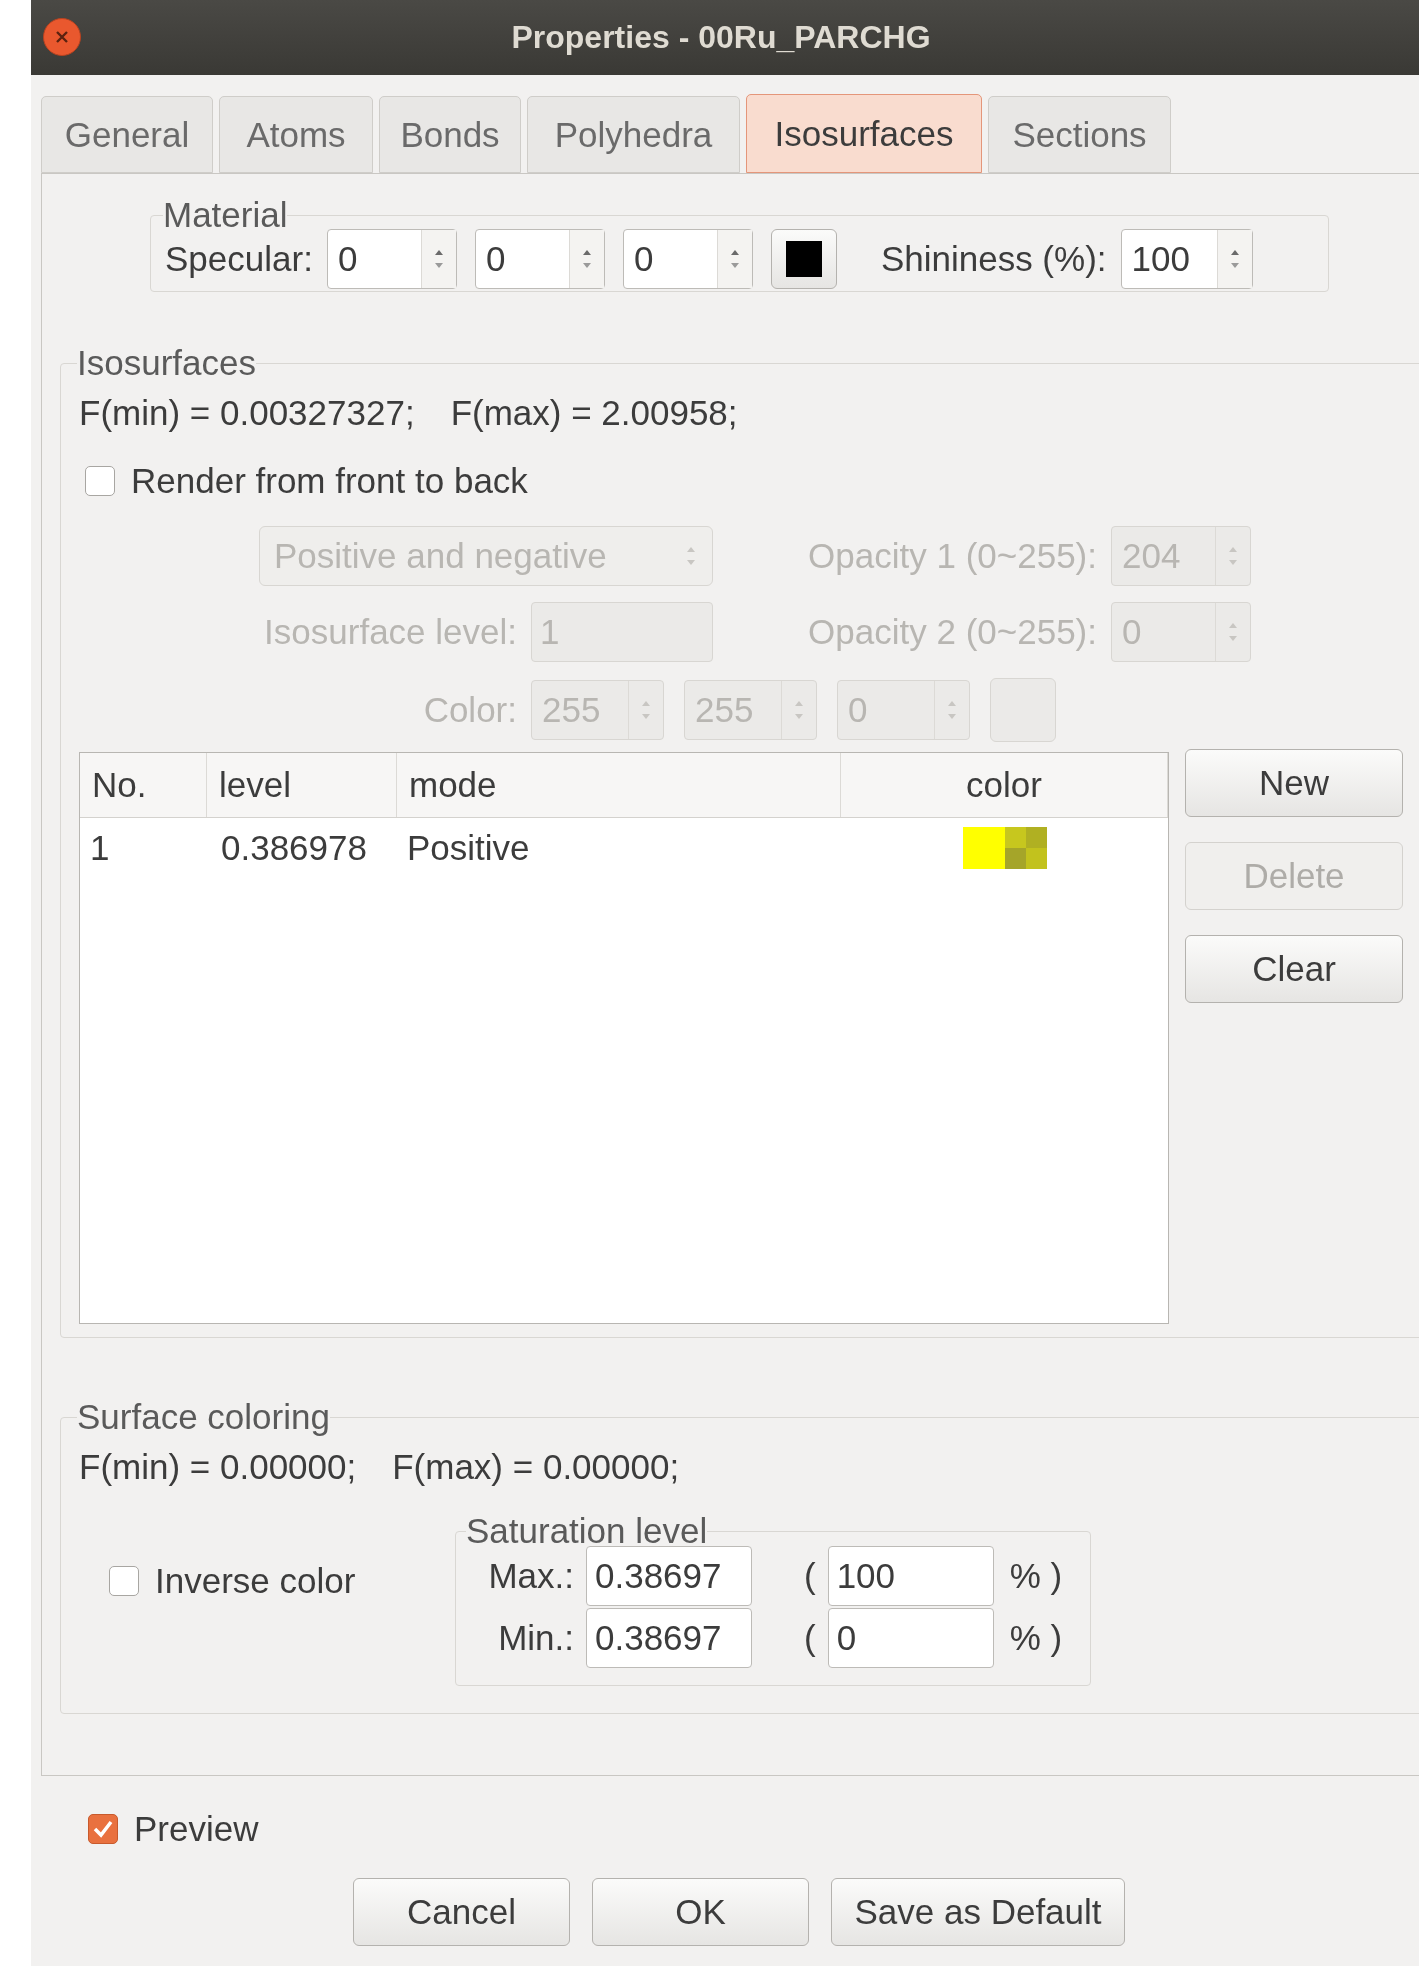  What do you see at coordinates (594, 413) in the screenshot?
I see `function-max-text: F(max) = 2.00958;` at bounding box center [594, 413].